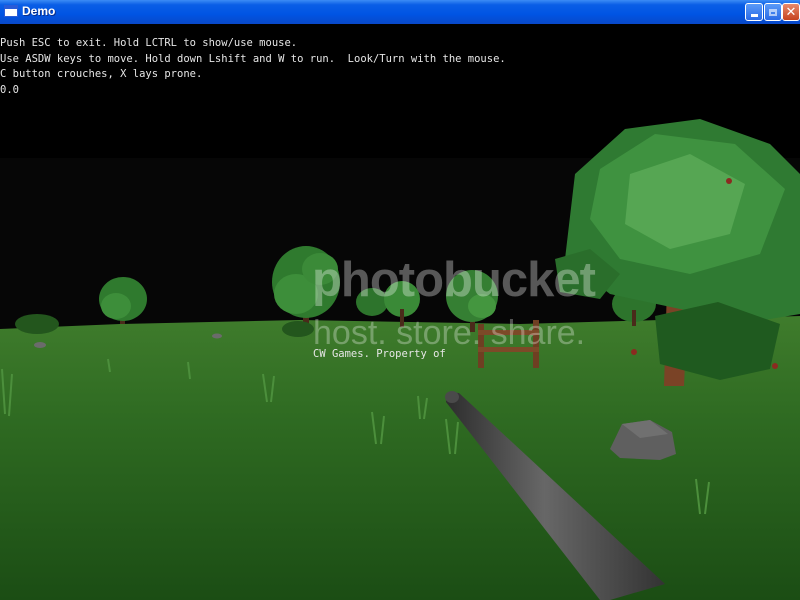  I want to click on window-titlebar: Demo ✕, so click(400, 12).